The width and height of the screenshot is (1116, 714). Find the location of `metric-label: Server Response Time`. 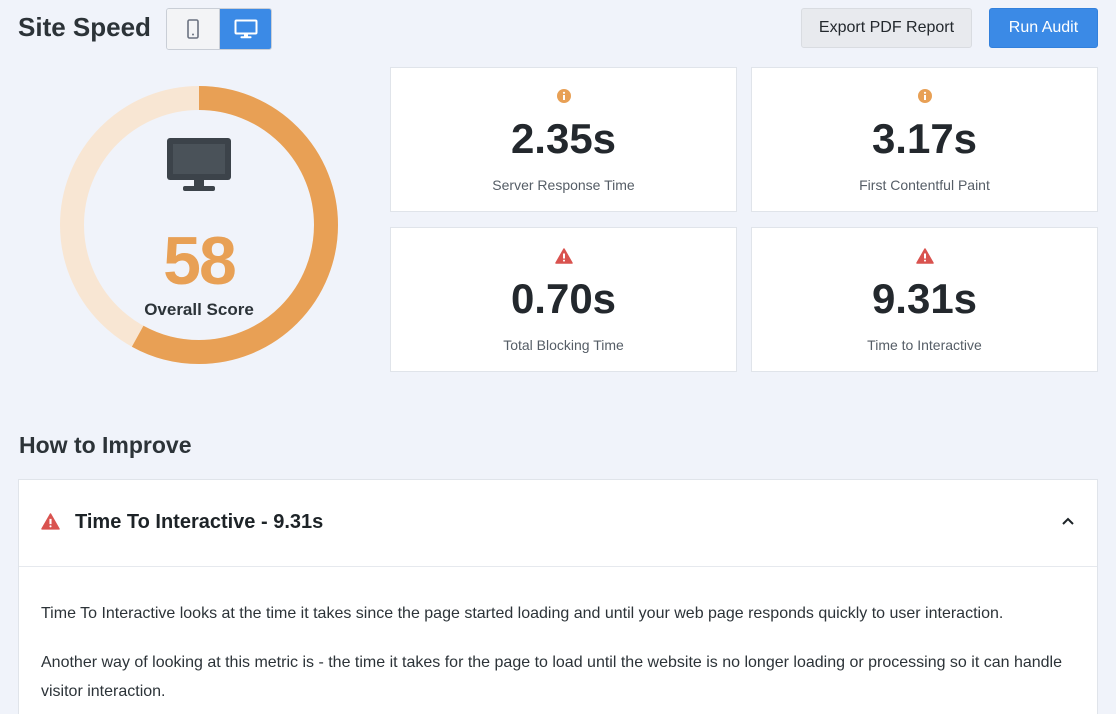

metric-label: Server Response Time is located at coordinates (563, 185).